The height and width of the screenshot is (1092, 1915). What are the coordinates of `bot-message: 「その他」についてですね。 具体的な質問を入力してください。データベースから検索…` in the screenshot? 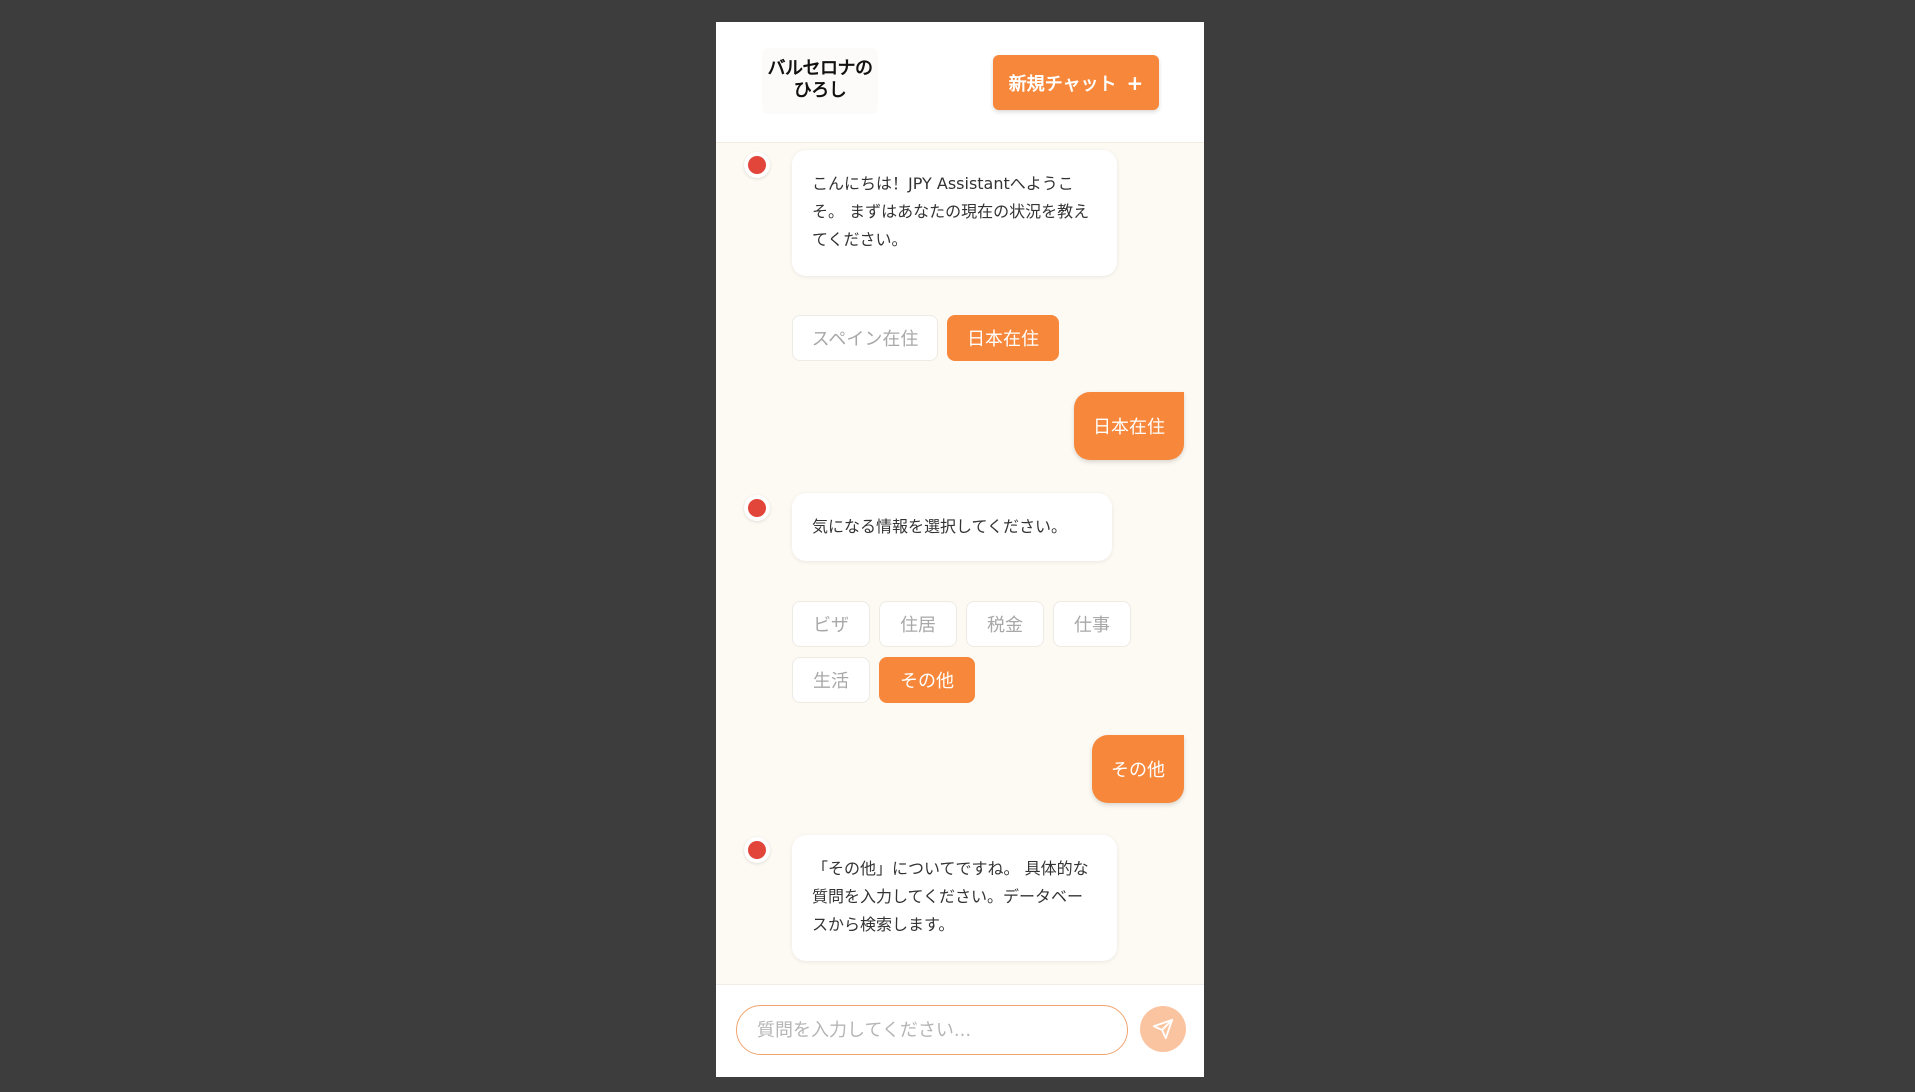 It's located at (954, 898).